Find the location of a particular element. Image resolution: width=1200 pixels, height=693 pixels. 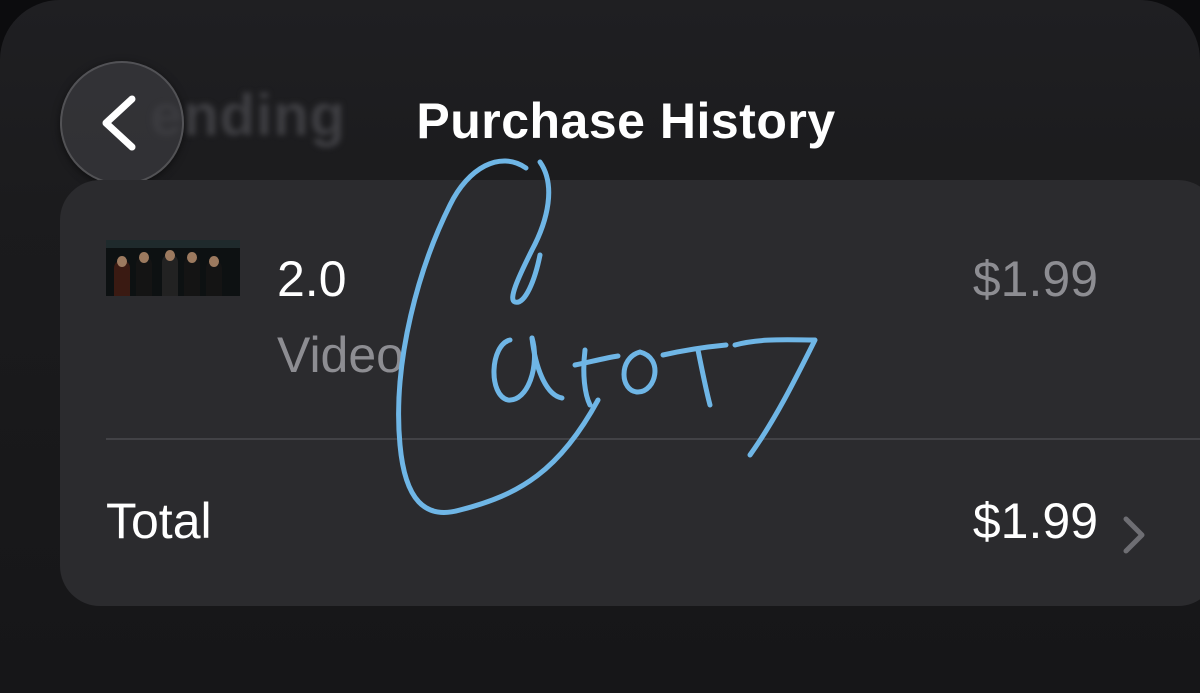

item-title: 2.0 is located at coordinates (312, 279).